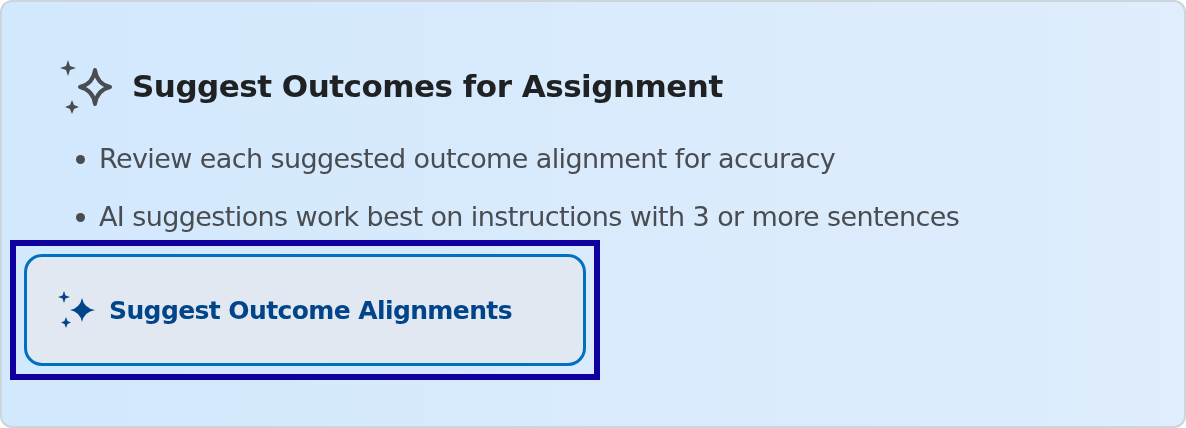 The height and width of the screenshot is (428, 1186). Describe the element at coordinates (305, 310) in the screenshot. I see `suggest-alignments-button: Suggest Outcome Alignments` at that location.